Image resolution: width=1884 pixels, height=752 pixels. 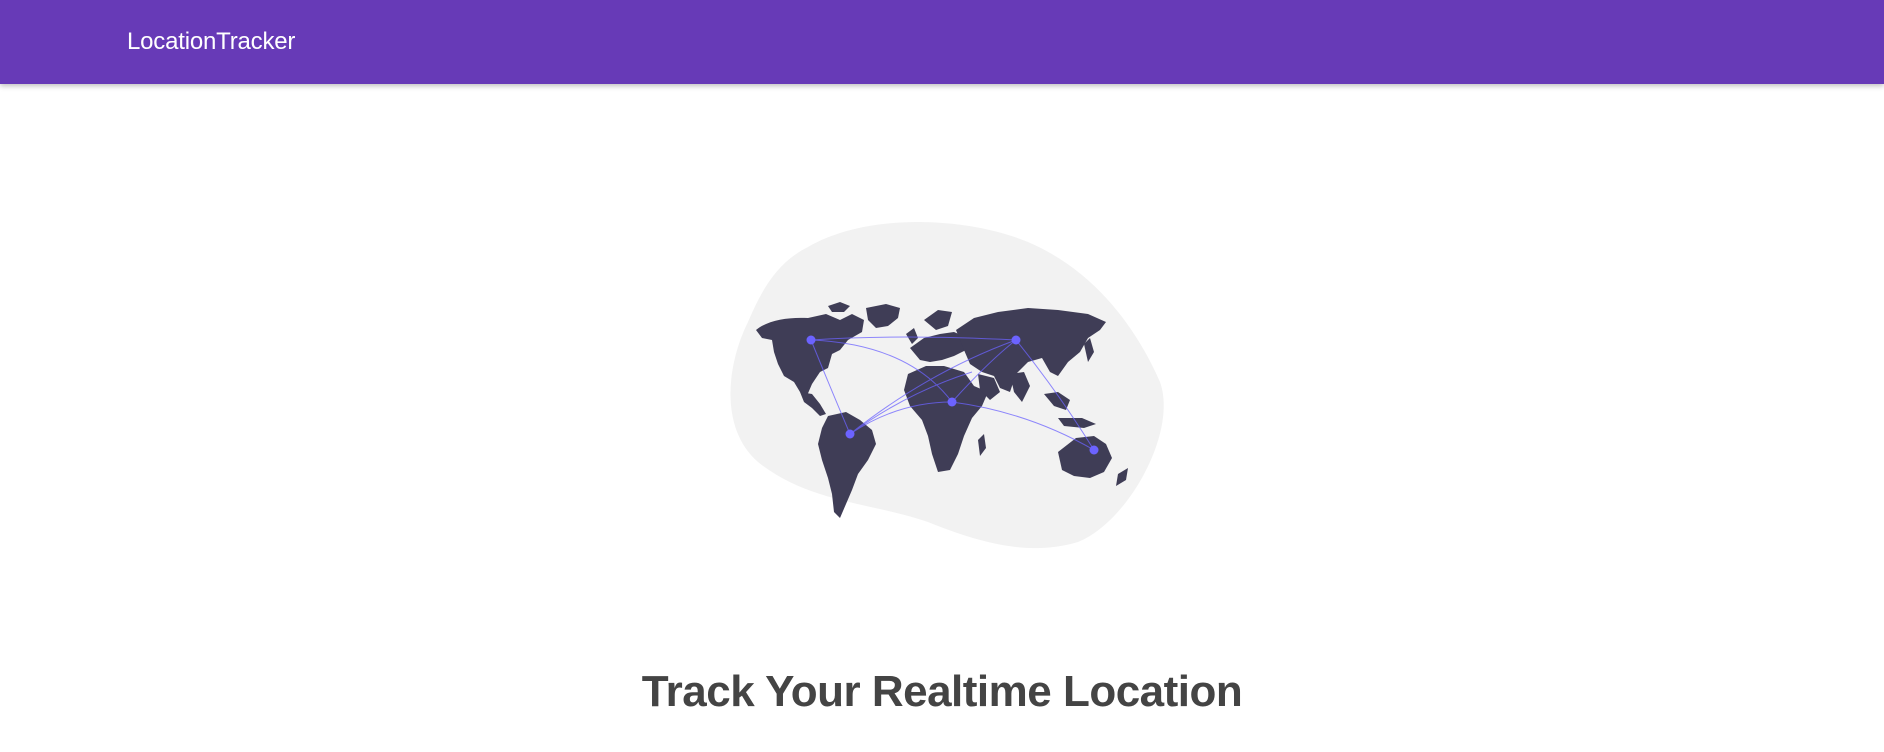 I want to click on node-north-america, so click(x=811, y=340).